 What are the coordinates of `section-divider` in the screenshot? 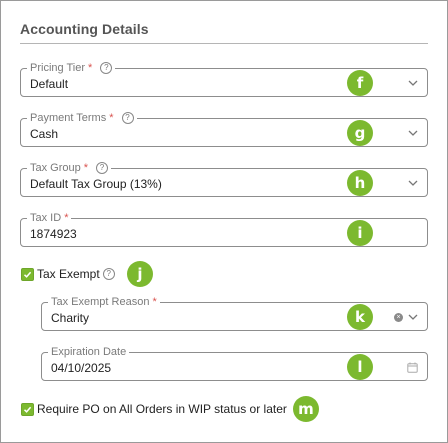 It's located at (224, 43).